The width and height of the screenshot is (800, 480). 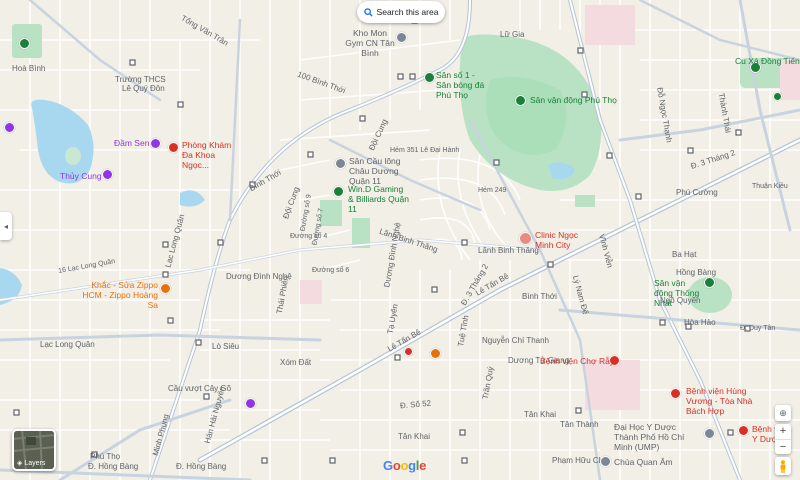 What do you see at coordinates (643, 462) in the screenshot?
I see `poi-chua-quan-am-label: Chùa Quan Âm` at bounding box center [643, 462].